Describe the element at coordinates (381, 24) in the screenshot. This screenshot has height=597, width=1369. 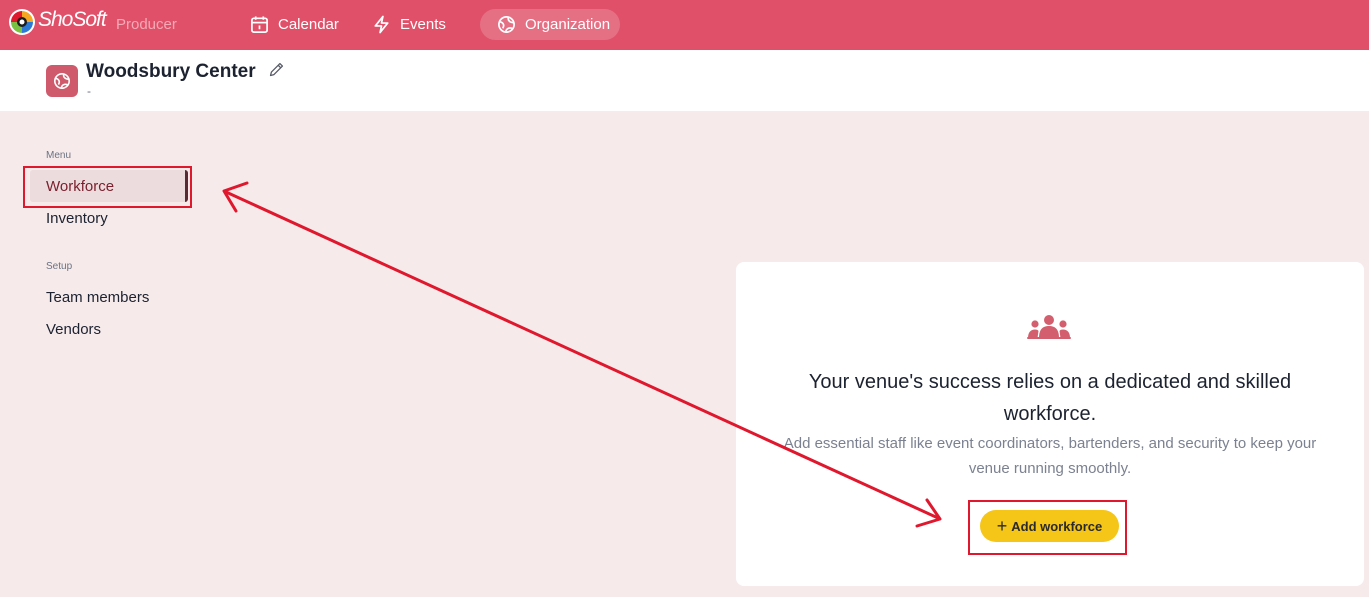
I see `lightning-icon` at that location.